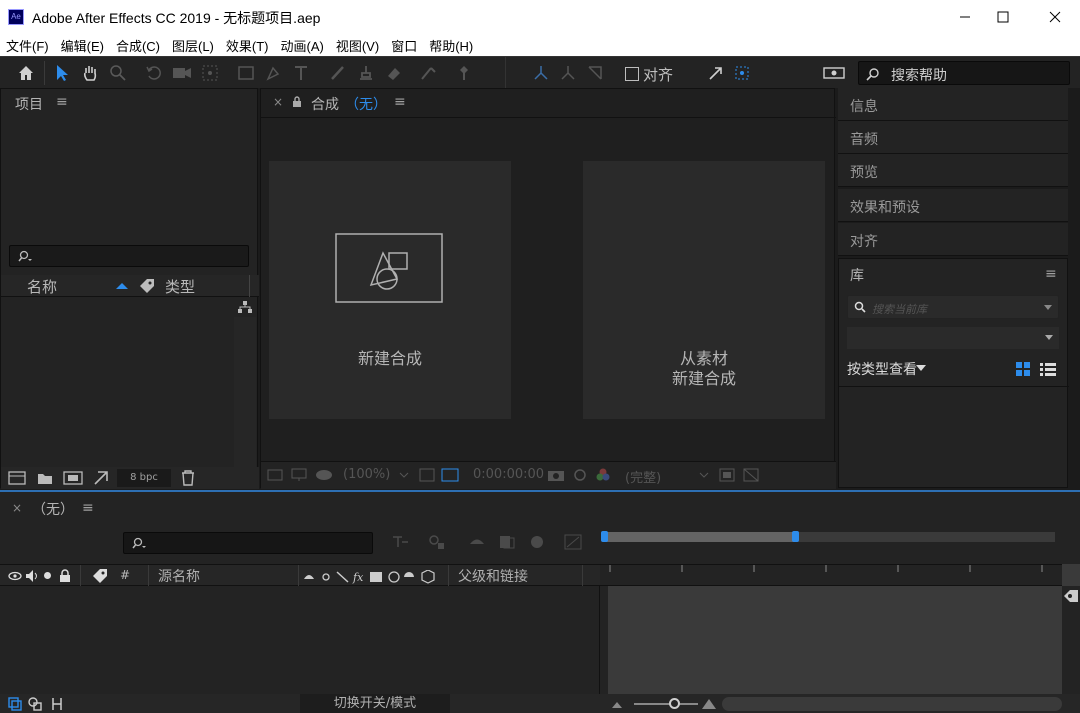 The image size is (1080, 713). What do you see at coordinates (568, 73) in the screenshot?
I see `world-axis-mode` at bounding box center [568, 73].